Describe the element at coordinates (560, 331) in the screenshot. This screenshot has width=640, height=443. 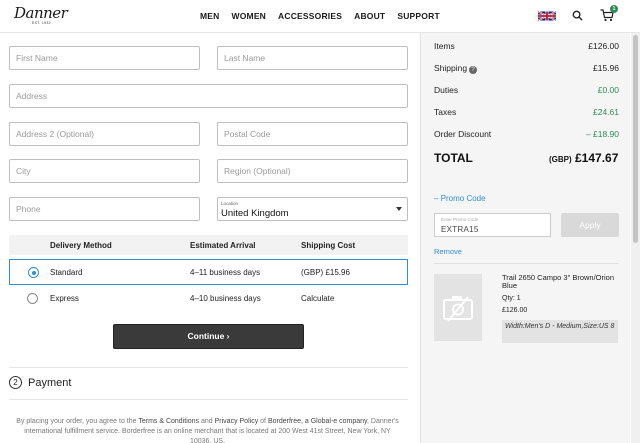
I see `product-variant: Width:Men's D - Medium,Size:US 8` at that location.